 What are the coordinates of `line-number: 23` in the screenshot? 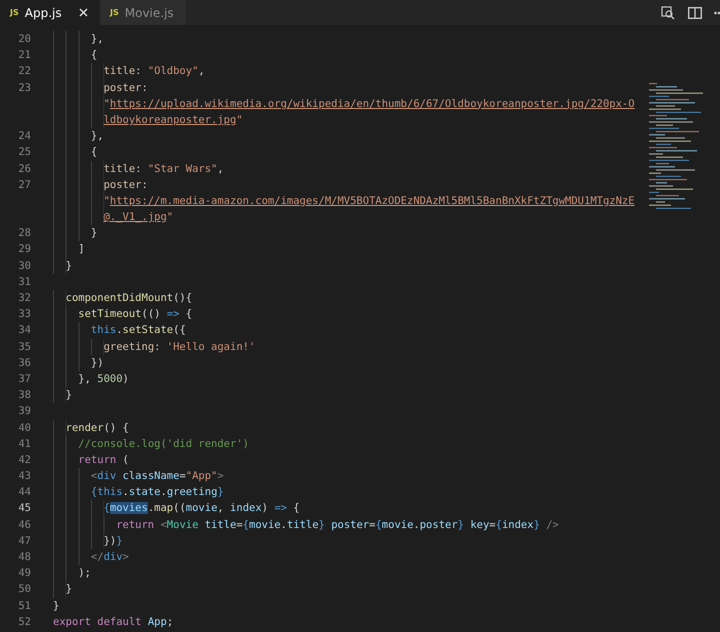 It's located at (24, 88).